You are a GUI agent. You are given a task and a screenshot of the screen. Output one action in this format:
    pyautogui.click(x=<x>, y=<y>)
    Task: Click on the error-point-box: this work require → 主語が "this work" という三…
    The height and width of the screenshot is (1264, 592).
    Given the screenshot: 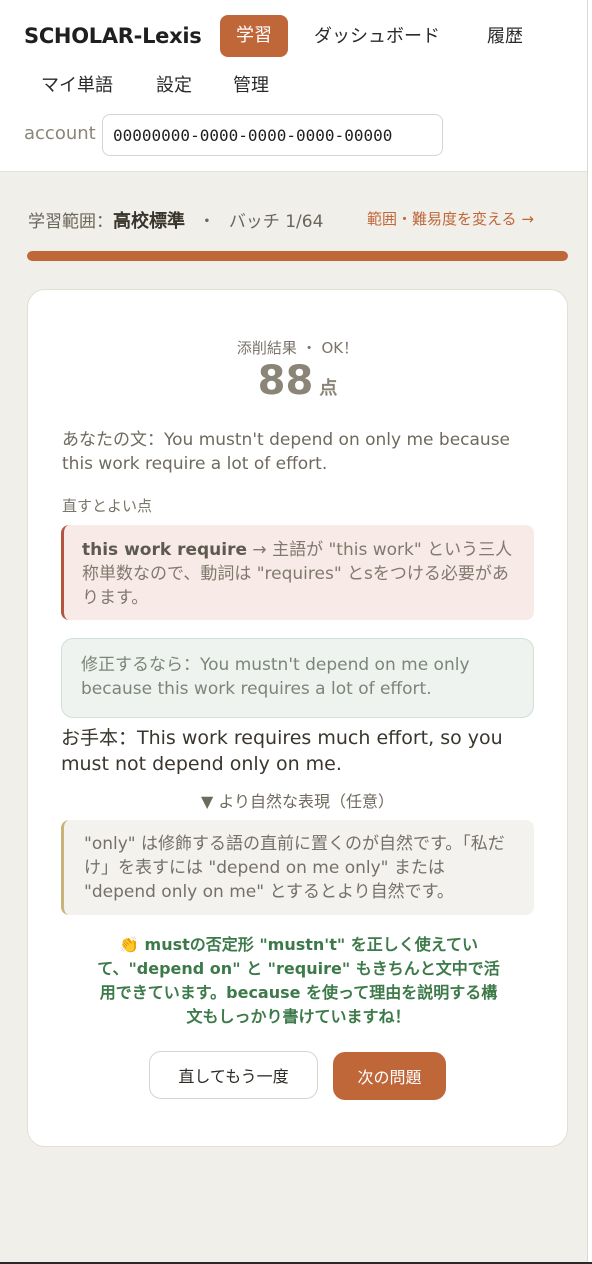 What is the action you would take?
    pyautogui.click(x=297, y=572)
    